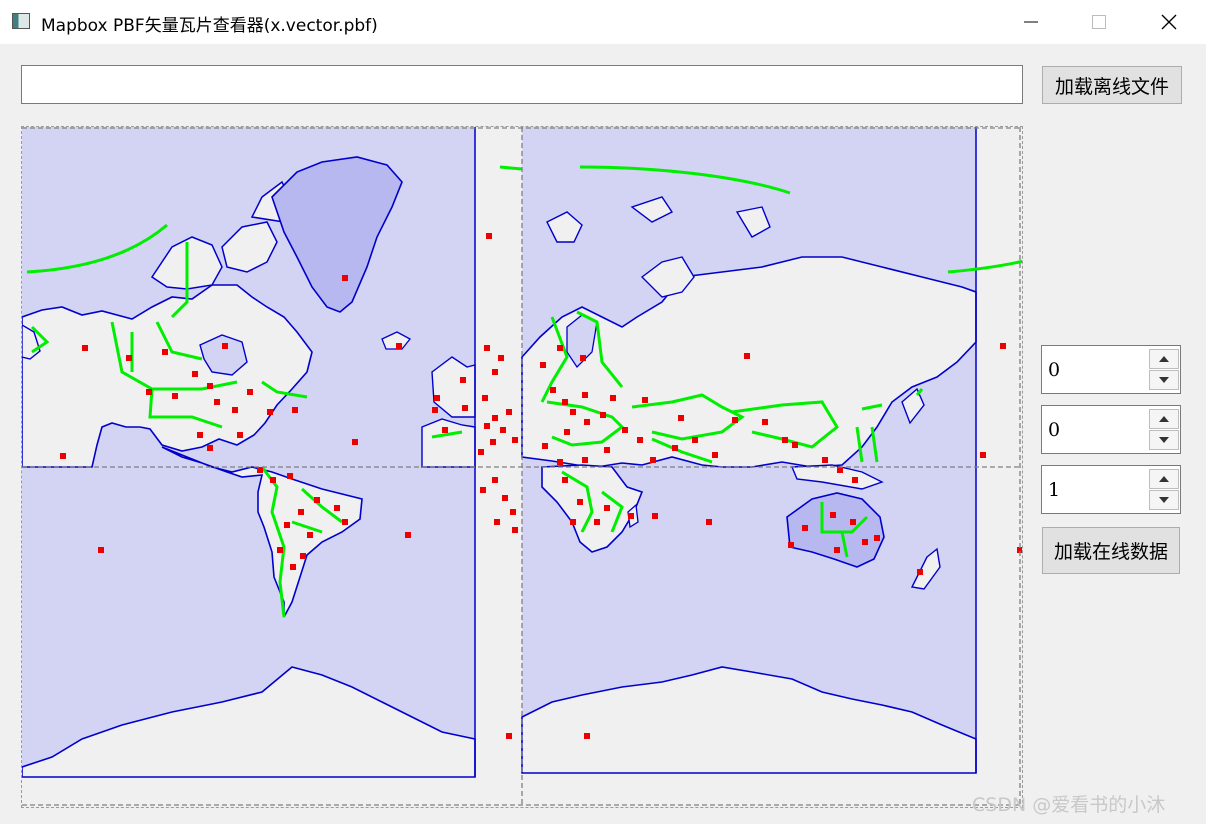 This screenshot has height=824, width=1206. Describe the element at coordinates (1112, 85) in the screenshot. I see `load-offline-file-button: 加载离线文件` at that location.